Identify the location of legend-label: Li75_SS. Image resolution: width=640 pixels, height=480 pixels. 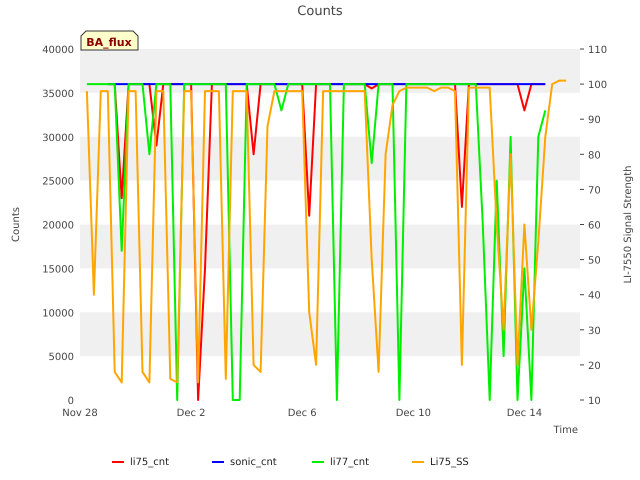
(449, 462).